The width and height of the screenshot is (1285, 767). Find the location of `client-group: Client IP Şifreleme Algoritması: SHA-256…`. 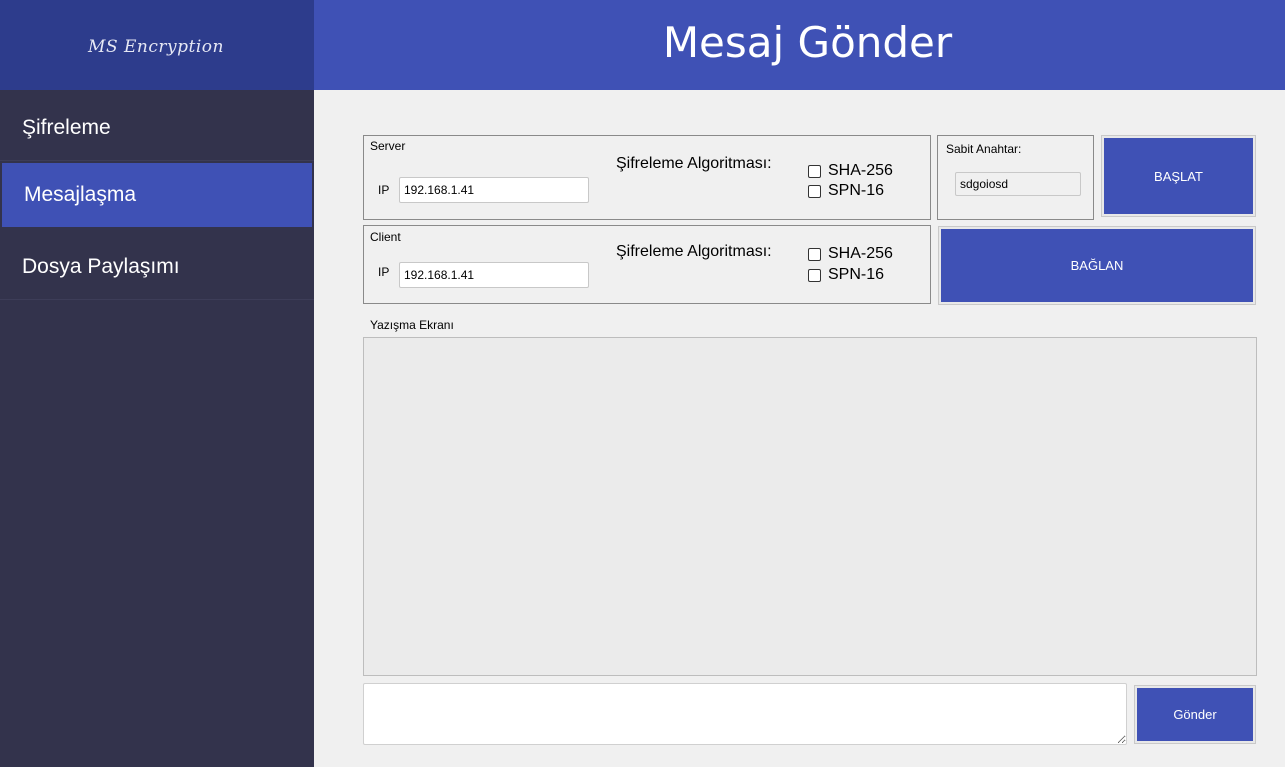

client-group: Client IP Şifreleme Algoritması: SHA-256… is located at coordinates (647, 264).